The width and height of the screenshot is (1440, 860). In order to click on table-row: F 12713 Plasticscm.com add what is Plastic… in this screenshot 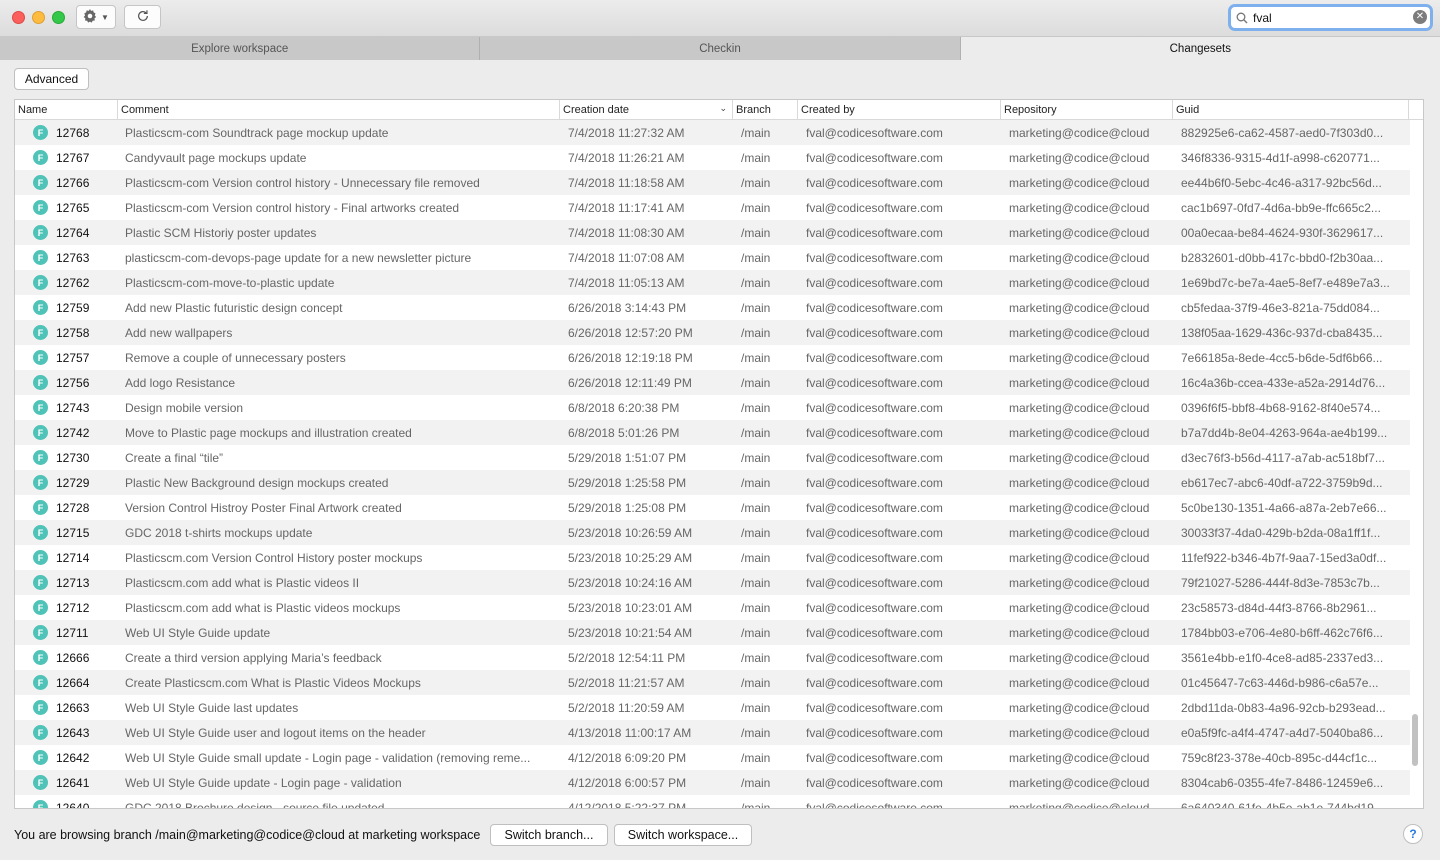, I will do `click(712, 582)`.